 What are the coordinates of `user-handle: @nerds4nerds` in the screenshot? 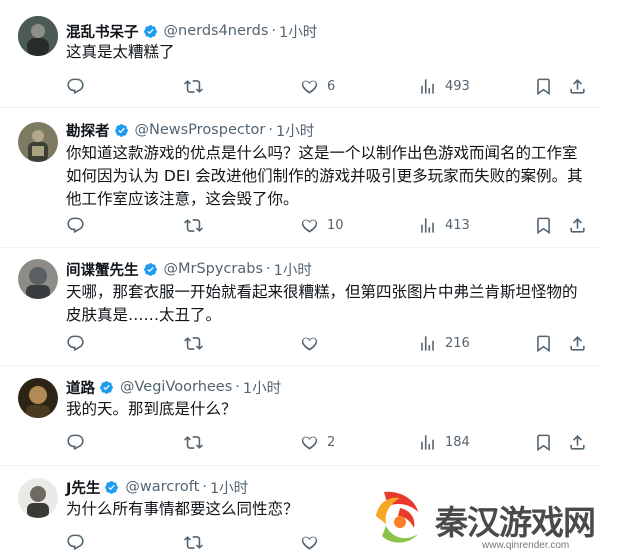 It's located at (216, 31).